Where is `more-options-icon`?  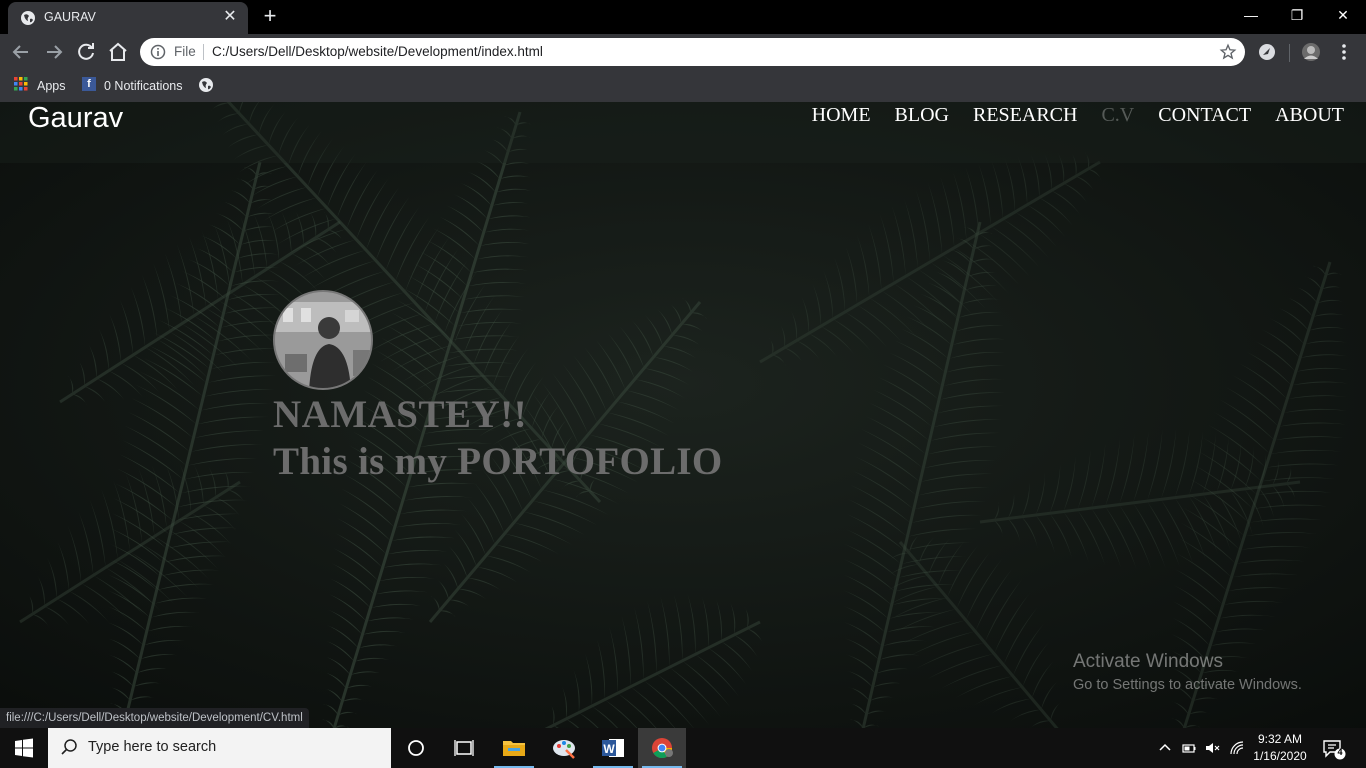 more-options-icon is located at coordinates (1344, 52).